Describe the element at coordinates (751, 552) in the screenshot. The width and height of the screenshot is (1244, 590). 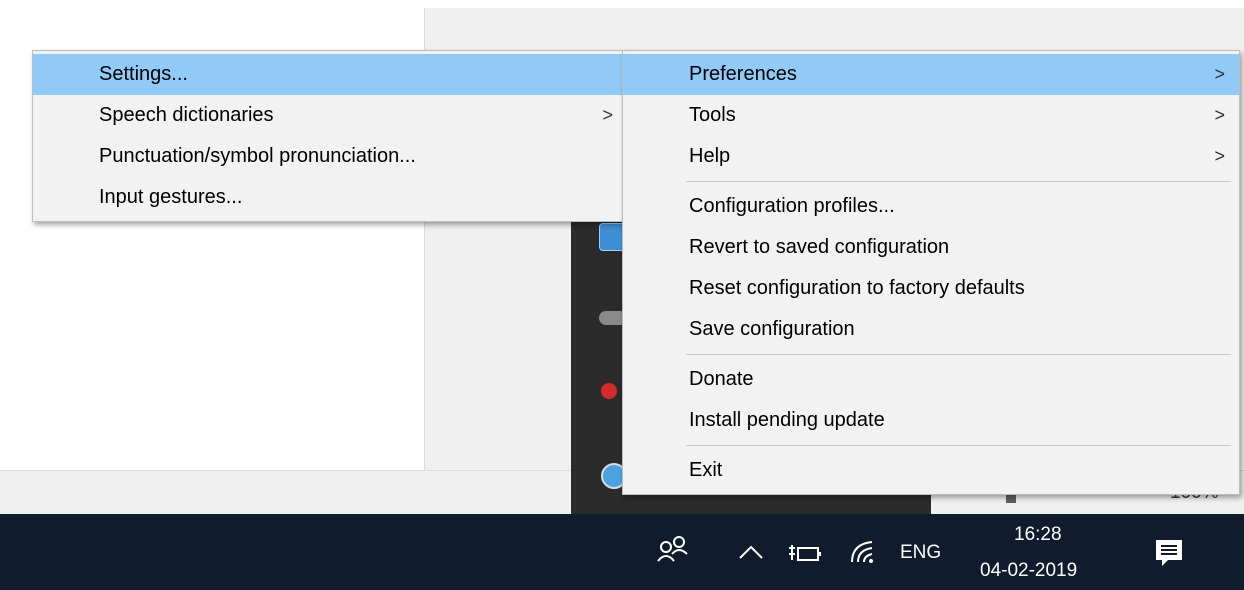
I see `chevron-up-icon` at that location.